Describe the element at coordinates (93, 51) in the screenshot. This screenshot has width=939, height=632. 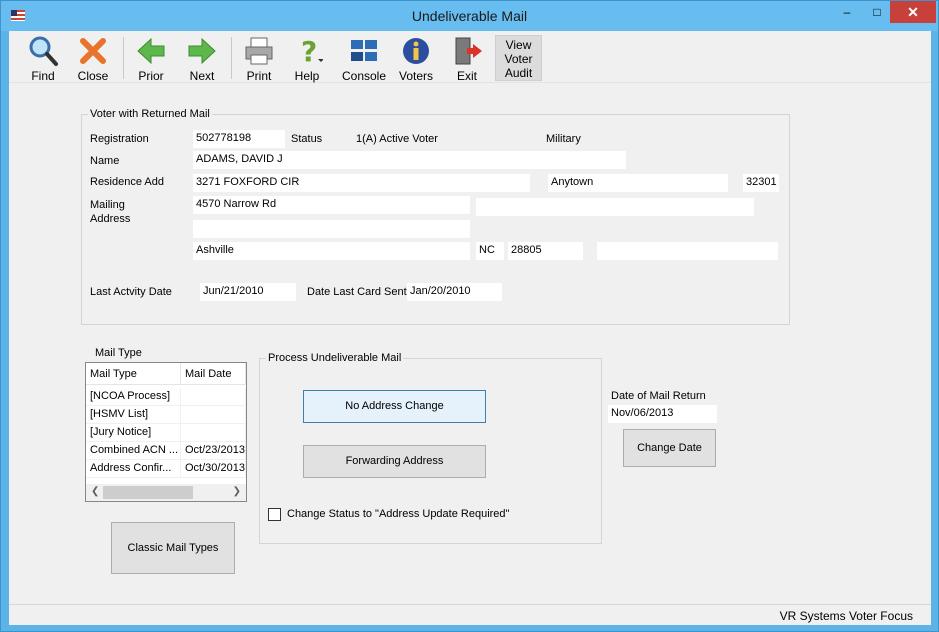
I see `close-x-icon` at that location.